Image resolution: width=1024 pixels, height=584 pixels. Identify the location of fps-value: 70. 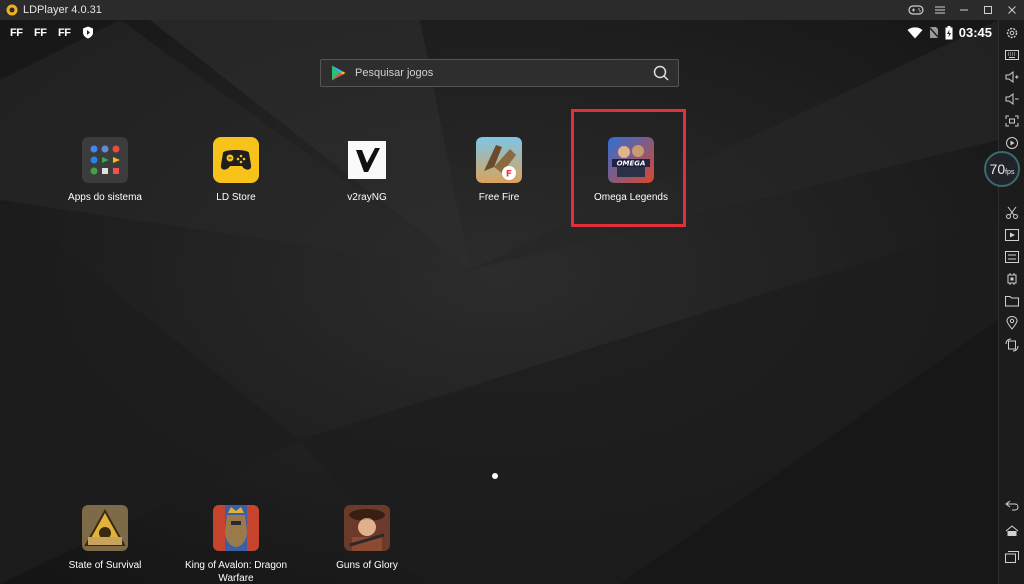
(997, 169).